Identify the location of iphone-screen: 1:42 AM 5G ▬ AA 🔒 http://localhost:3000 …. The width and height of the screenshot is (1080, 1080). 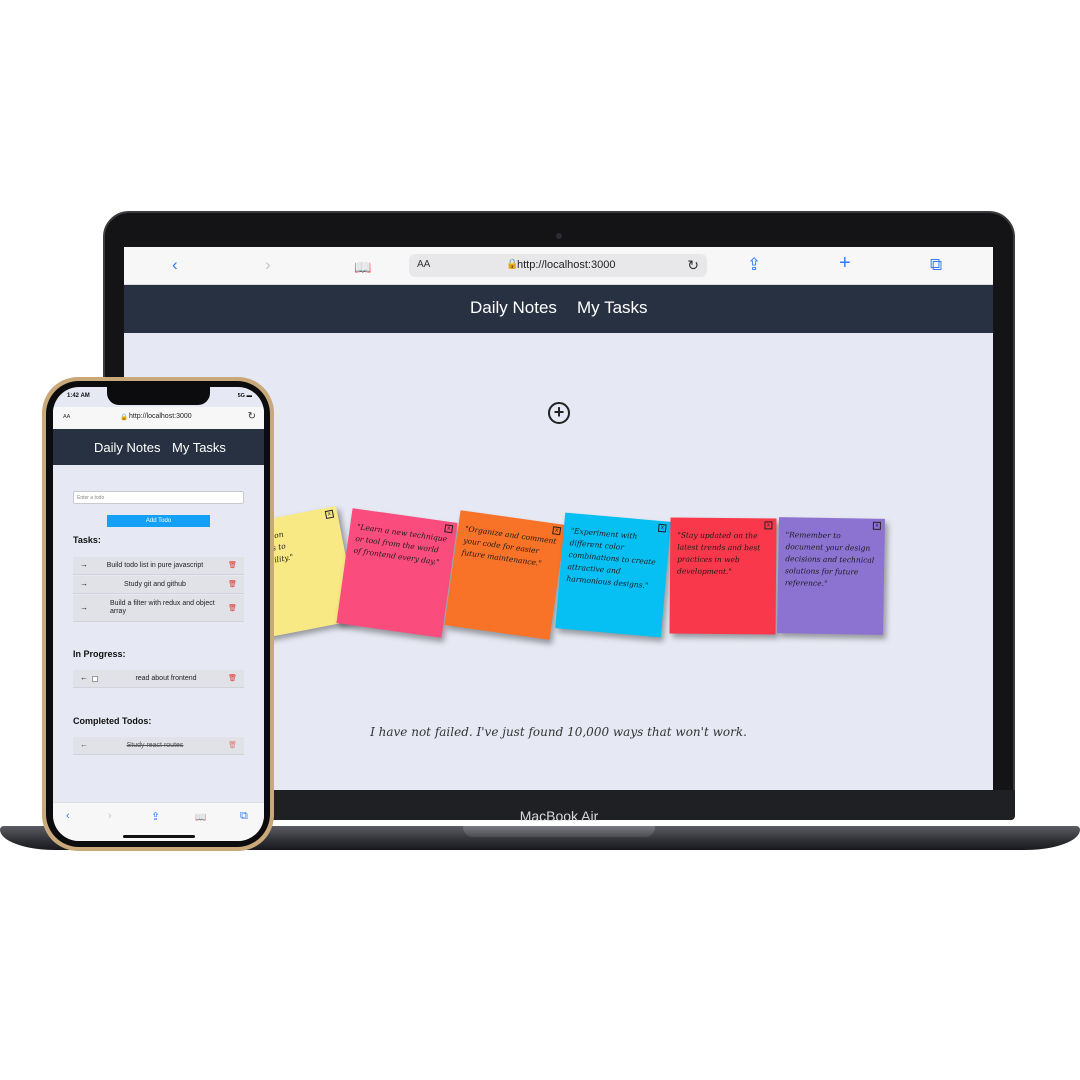
(158, 614).